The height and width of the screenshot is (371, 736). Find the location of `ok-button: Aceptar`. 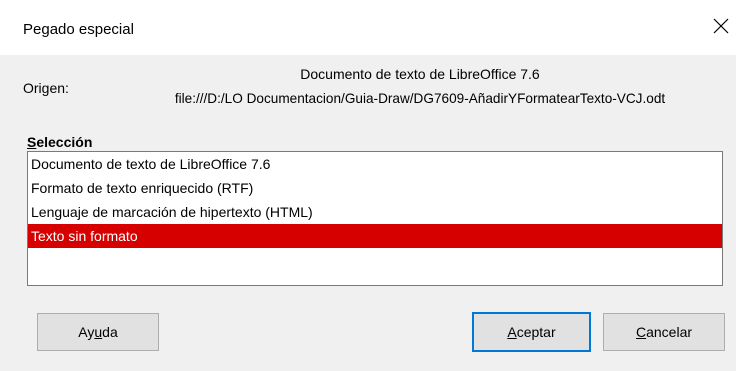

ok-button: Aceptar is located at coordinates (531, 332).